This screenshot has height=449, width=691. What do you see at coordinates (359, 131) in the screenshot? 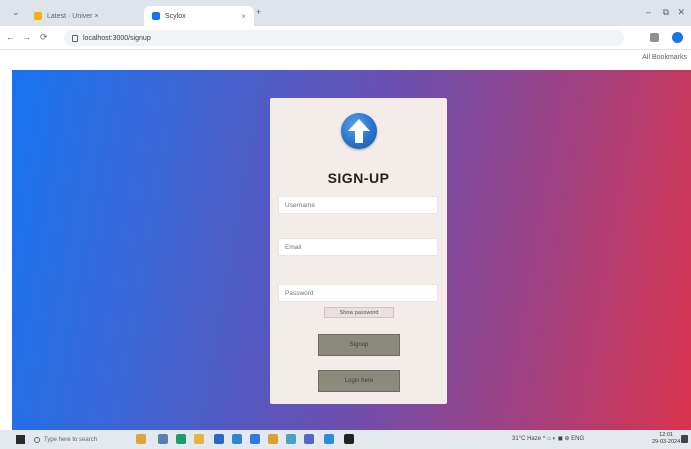
I see `arrow-up-circle-icon` at bounding box center [359, 131].